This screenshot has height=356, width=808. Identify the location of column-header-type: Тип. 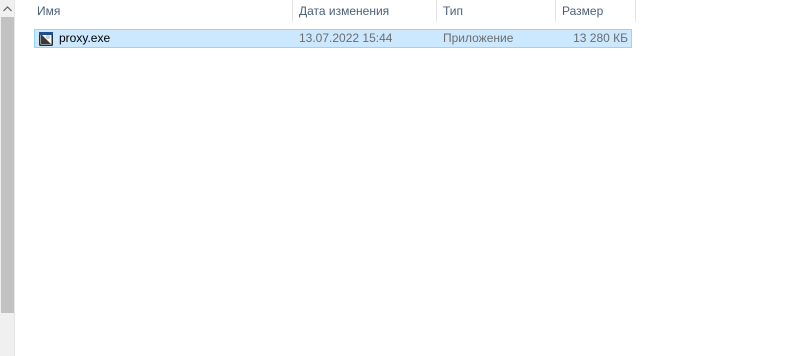
(495, 11).